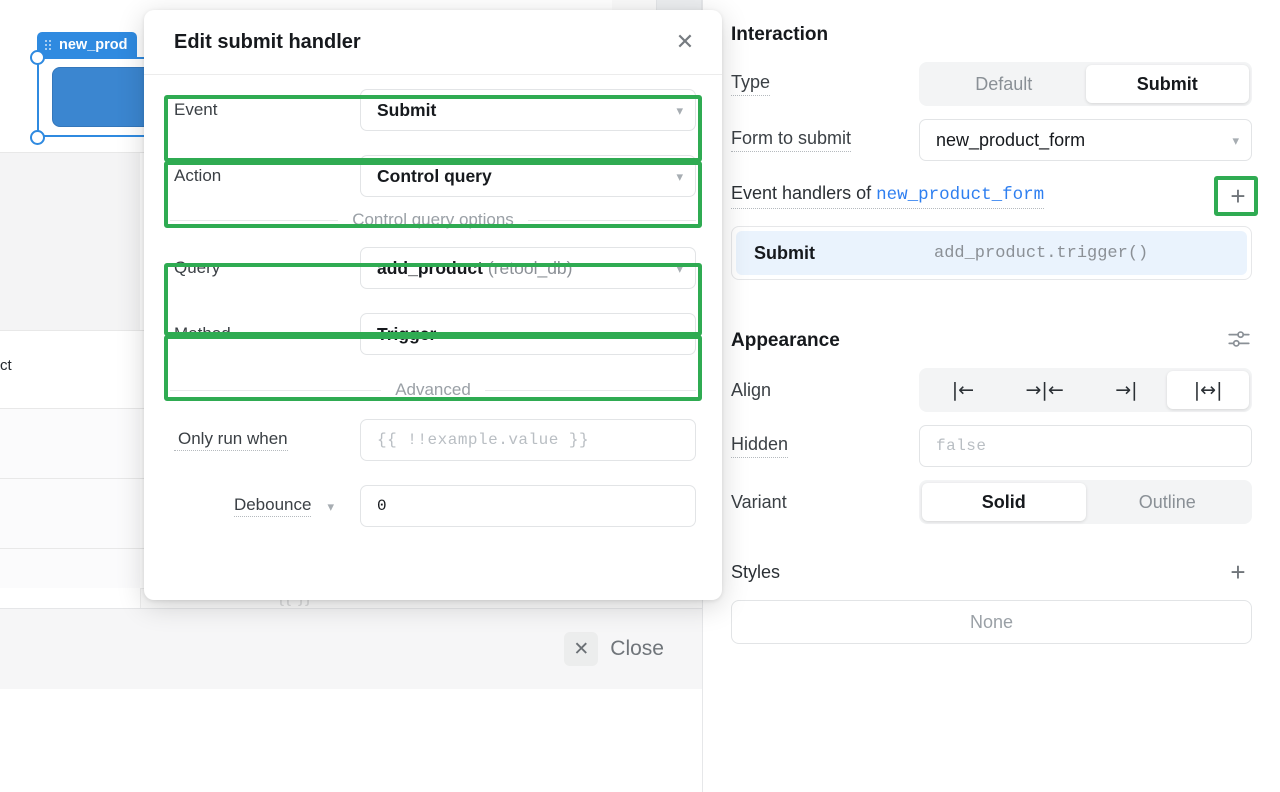 This screenshot has height=792, width=1280. I want to click on field-row-only-run-when: Only run when {{ !!example.value }}, so click(433, 440).